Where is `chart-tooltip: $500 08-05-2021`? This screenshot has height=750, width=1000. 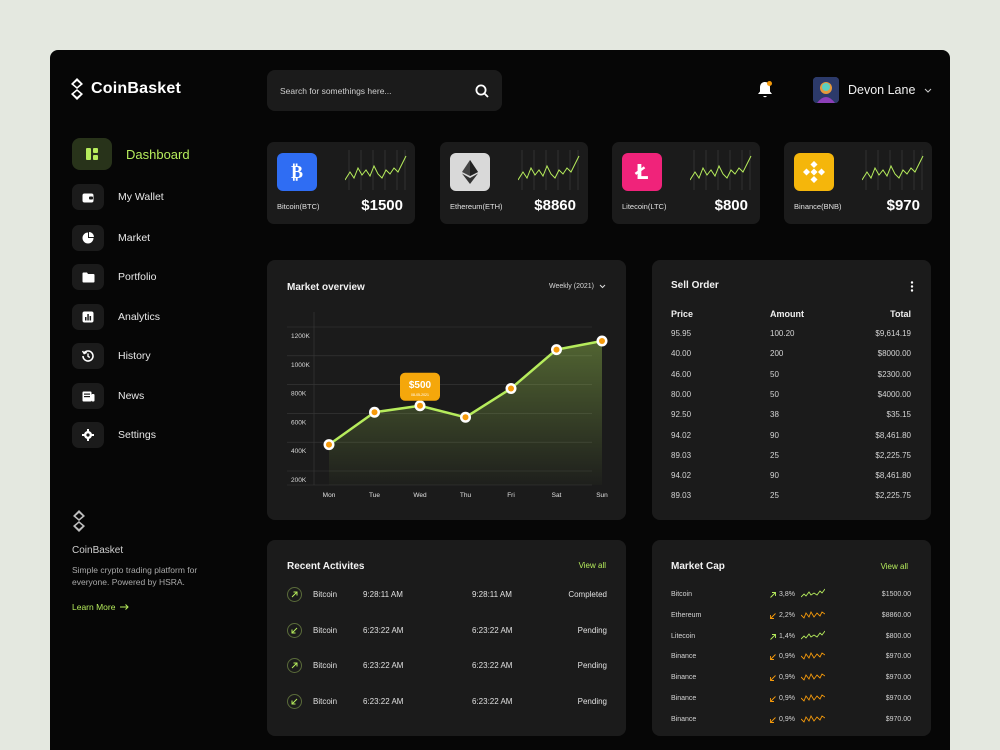 chart-tooltip: $500 08-05-2021 is located at coordinates (420, 386).